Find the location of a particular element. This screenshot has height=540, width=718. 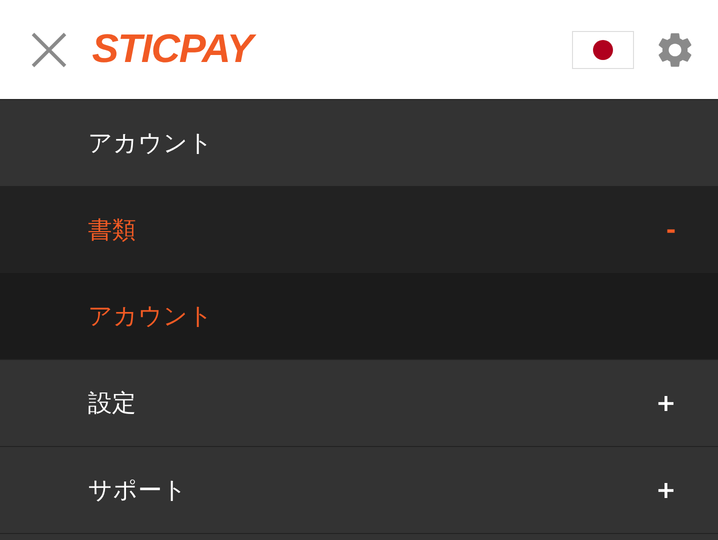

menu-label: 書類 is located at coordinates (112, 230).